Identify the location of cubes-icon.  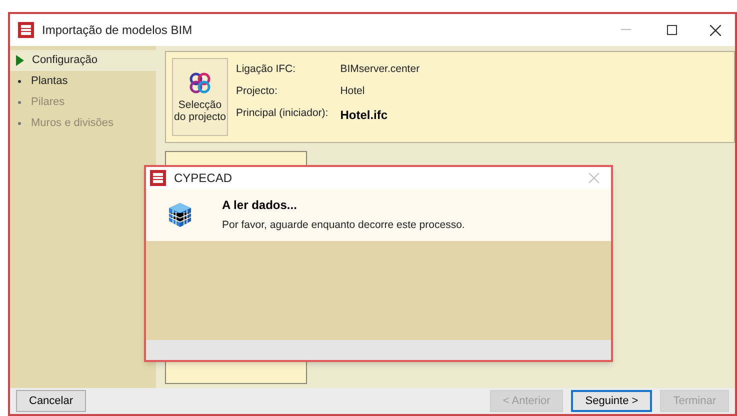
(180, 215).